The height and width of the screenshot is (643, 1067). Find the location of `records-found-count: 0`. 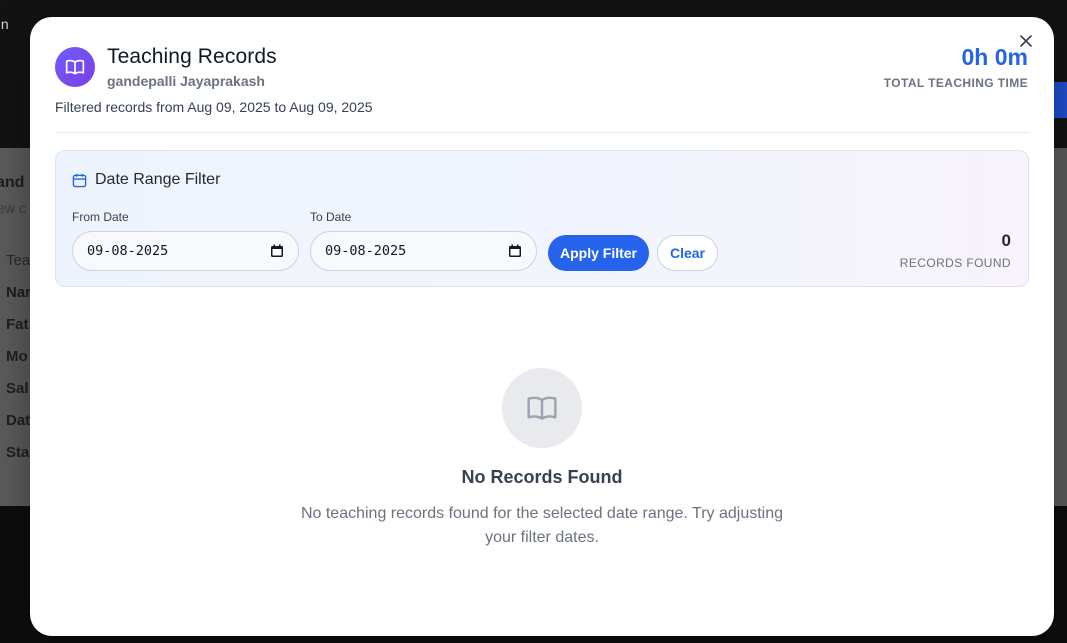

records-found-count: 0 is located at coordinates (1006, 240).